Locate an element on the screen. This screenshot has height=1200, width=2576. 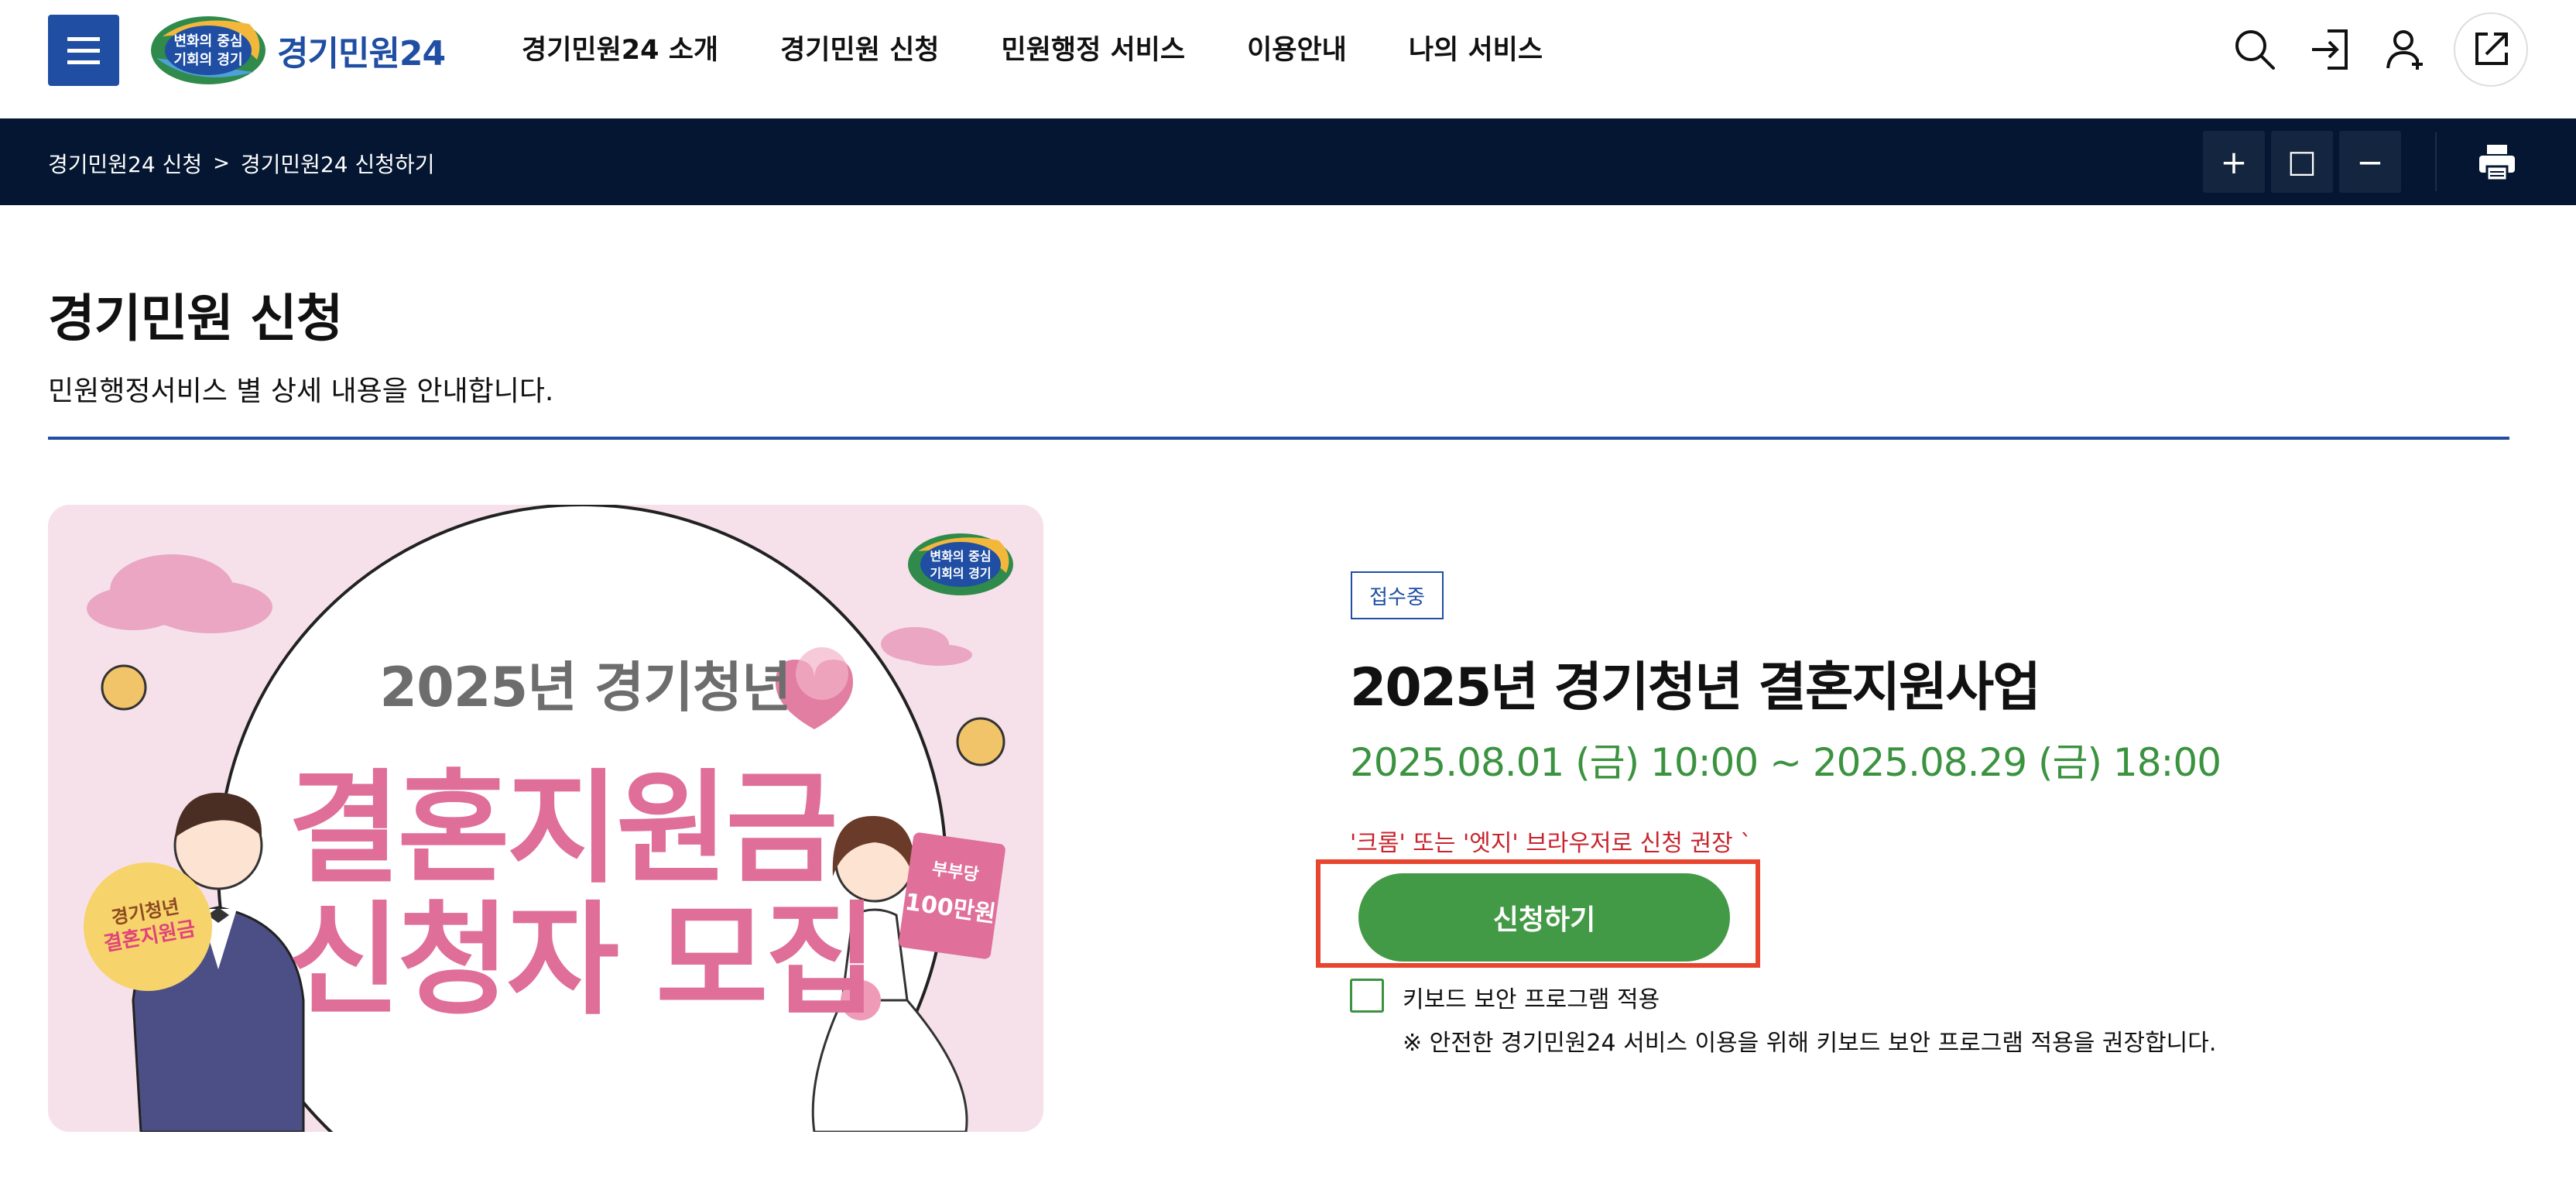
hamburger-menu-button is located at coordinates (83, 50).